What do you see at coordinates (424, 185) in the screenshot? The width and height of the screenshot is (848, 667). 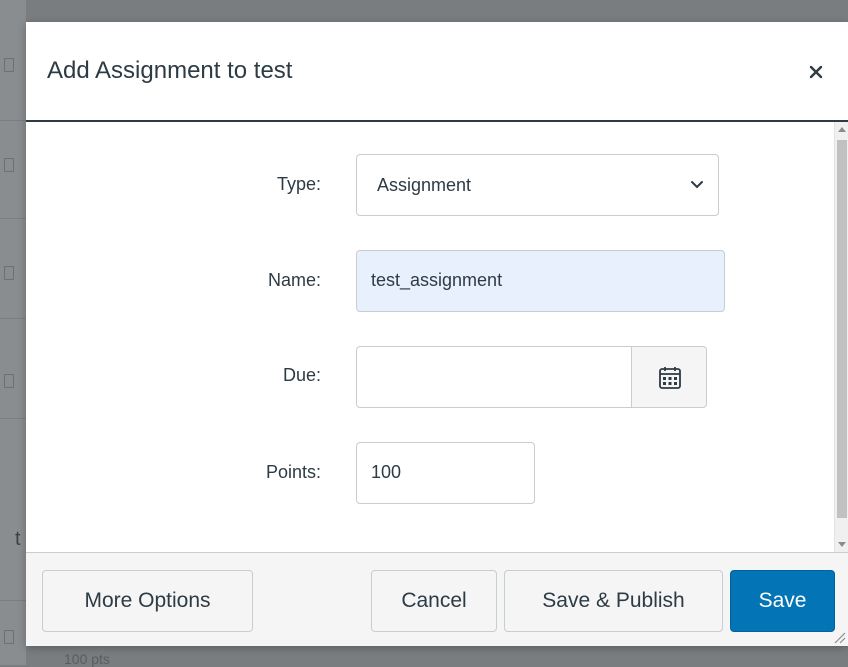 I see `type-select-value: Assignment` at bounding box center [424, 185].